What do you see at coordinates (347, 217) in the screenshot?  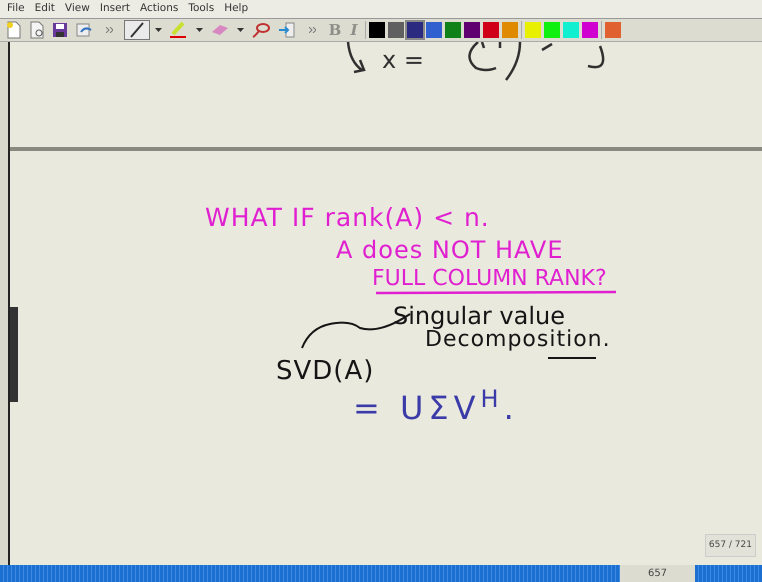 I see `handwritten-text: WHAT IF rank(A) < n.` at bounding box center [347, 217].